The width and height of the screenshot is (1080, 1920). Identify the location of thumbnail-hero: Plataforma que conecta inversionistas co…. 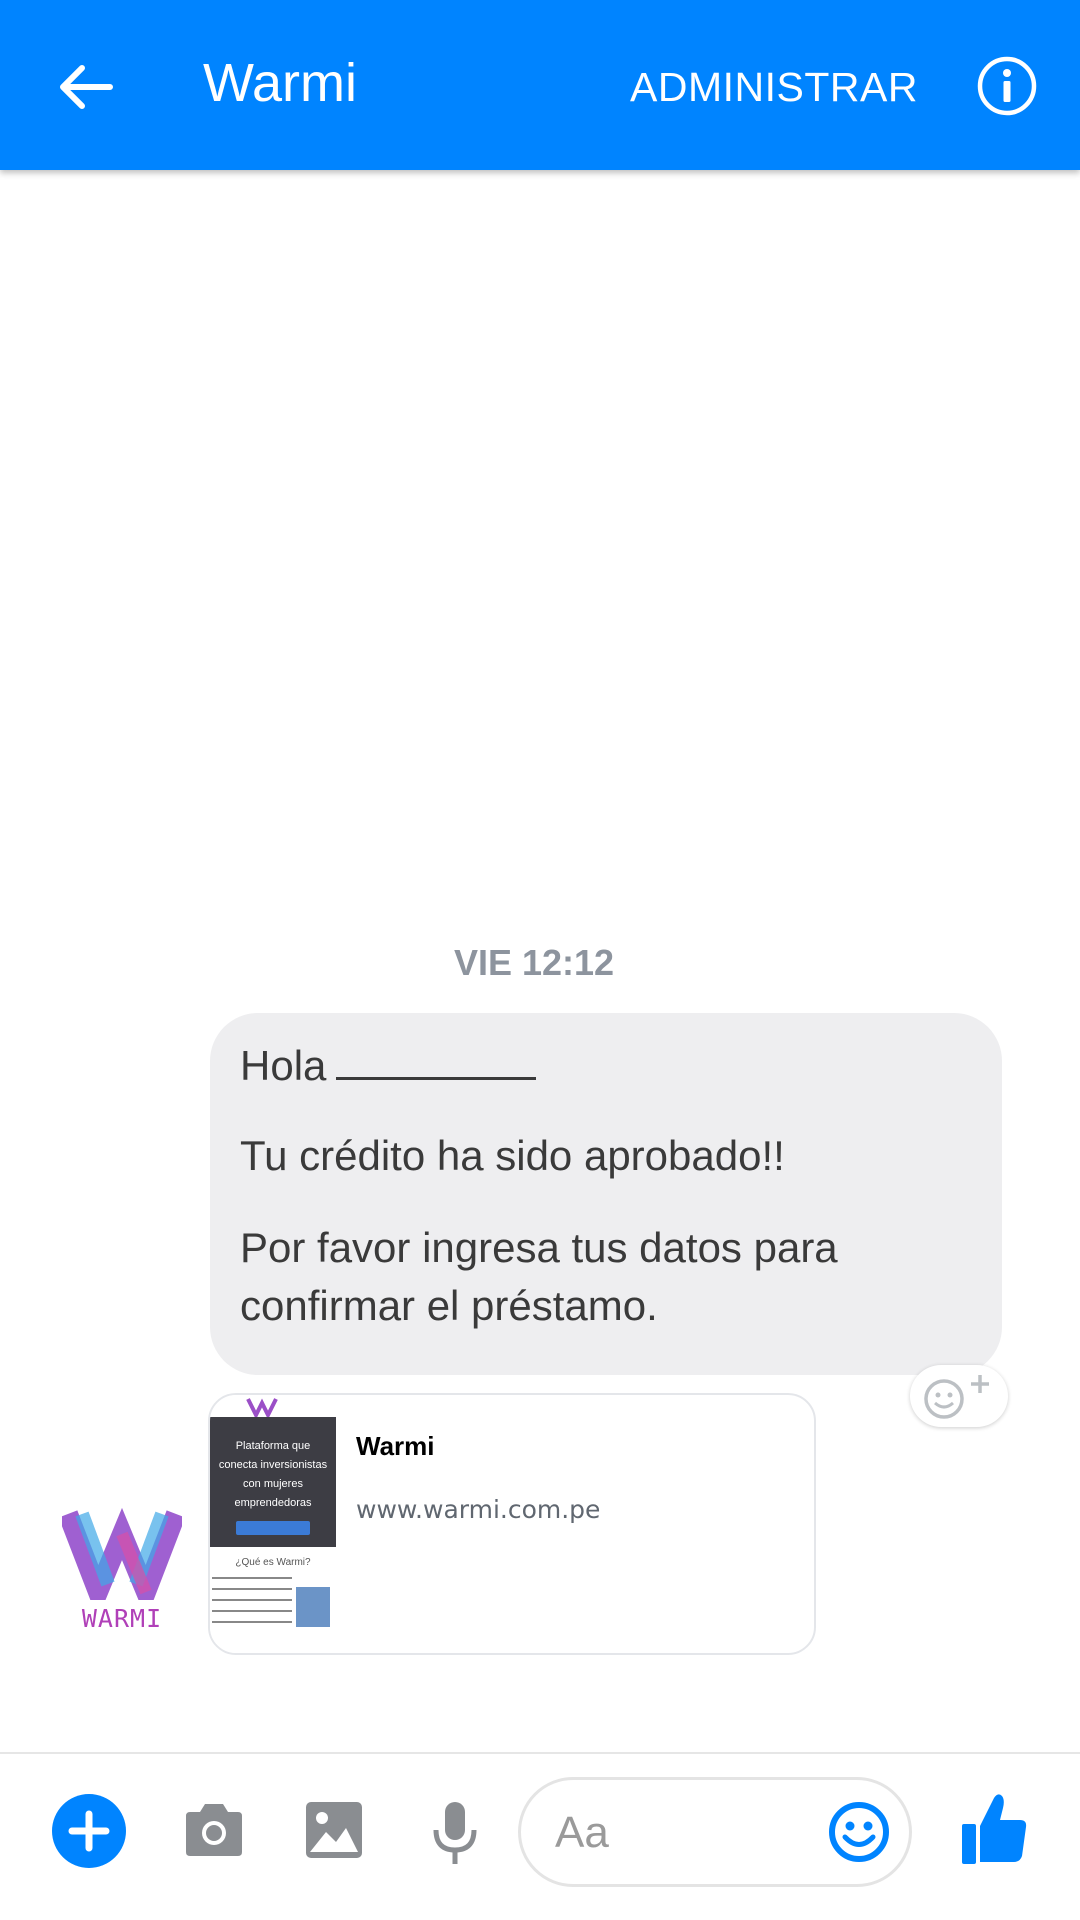
(273, 1482).